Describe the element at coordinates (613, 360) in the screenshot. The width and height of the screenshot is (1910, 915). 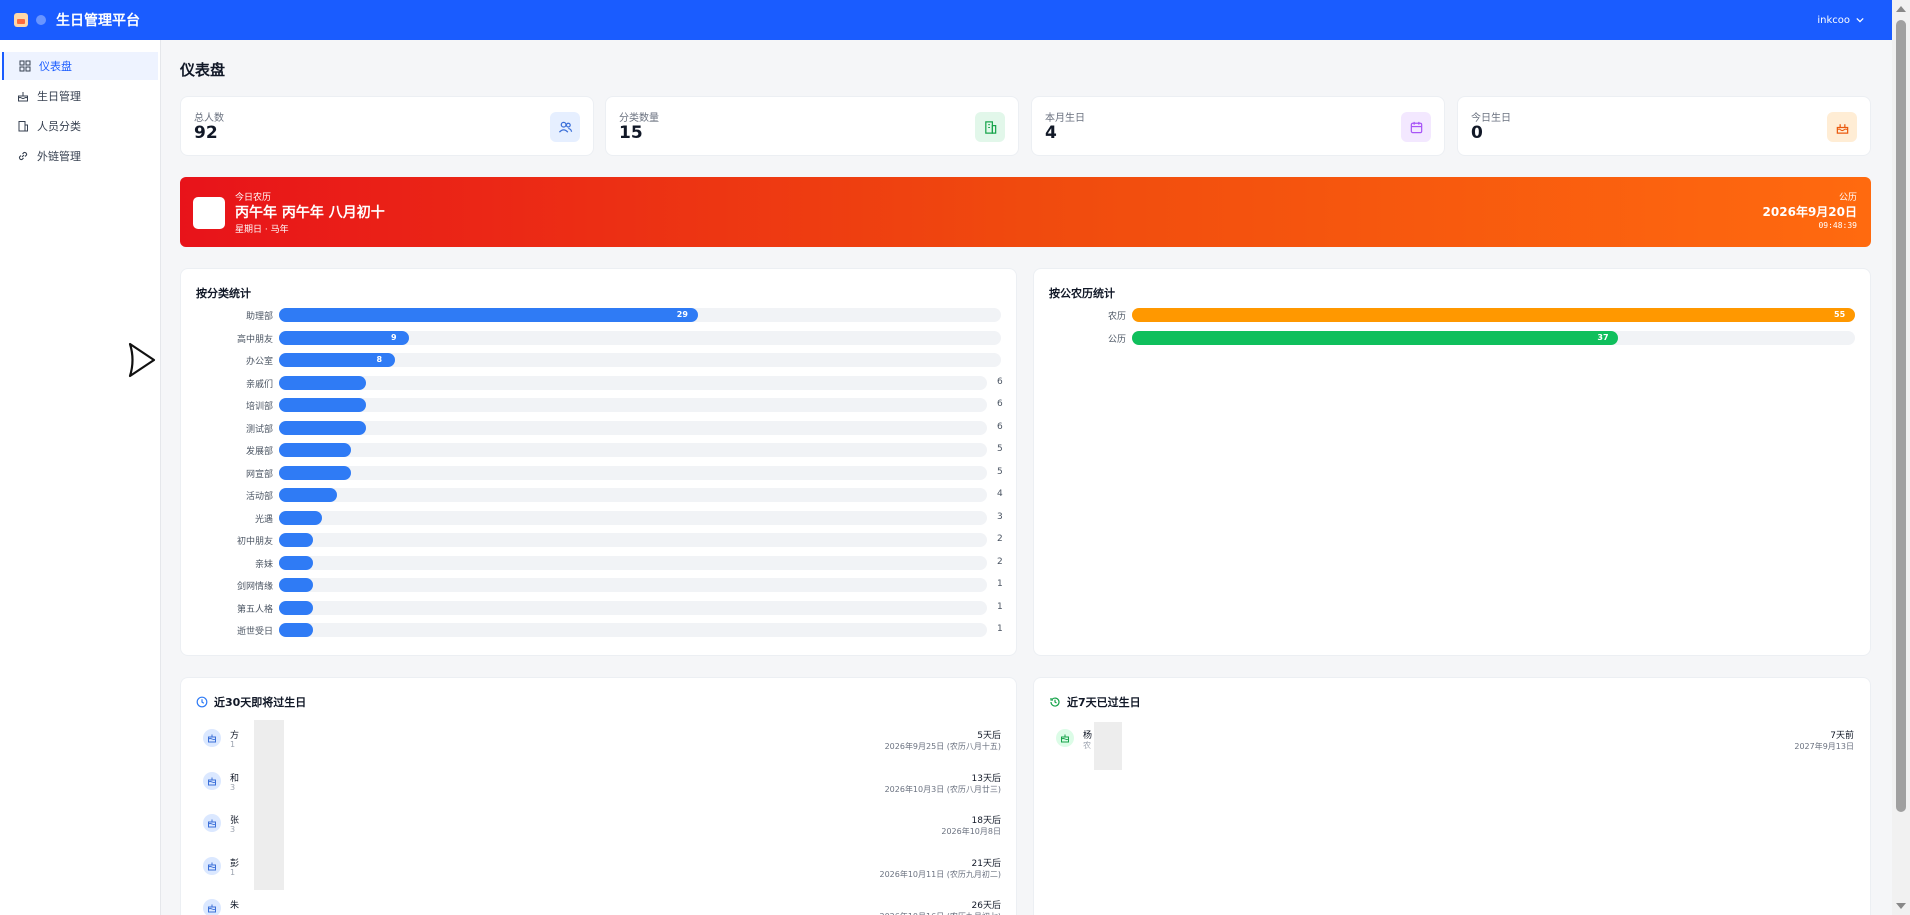
I see `bar-row: 办公室 8` at that location.